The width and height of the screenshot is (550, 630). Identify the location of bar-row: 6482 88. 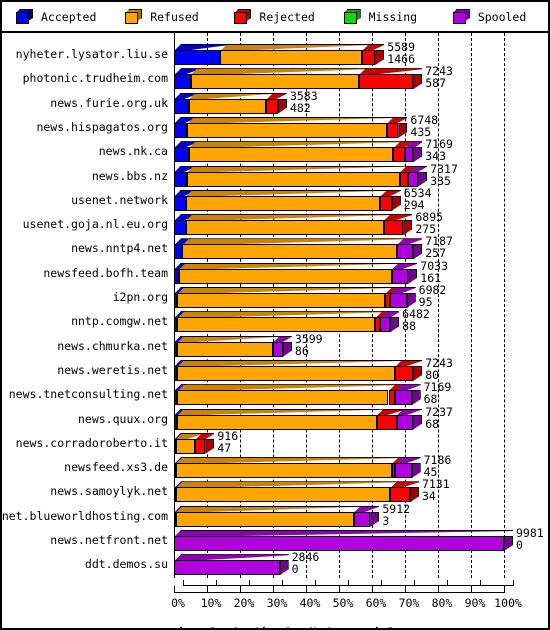
(361, 320).